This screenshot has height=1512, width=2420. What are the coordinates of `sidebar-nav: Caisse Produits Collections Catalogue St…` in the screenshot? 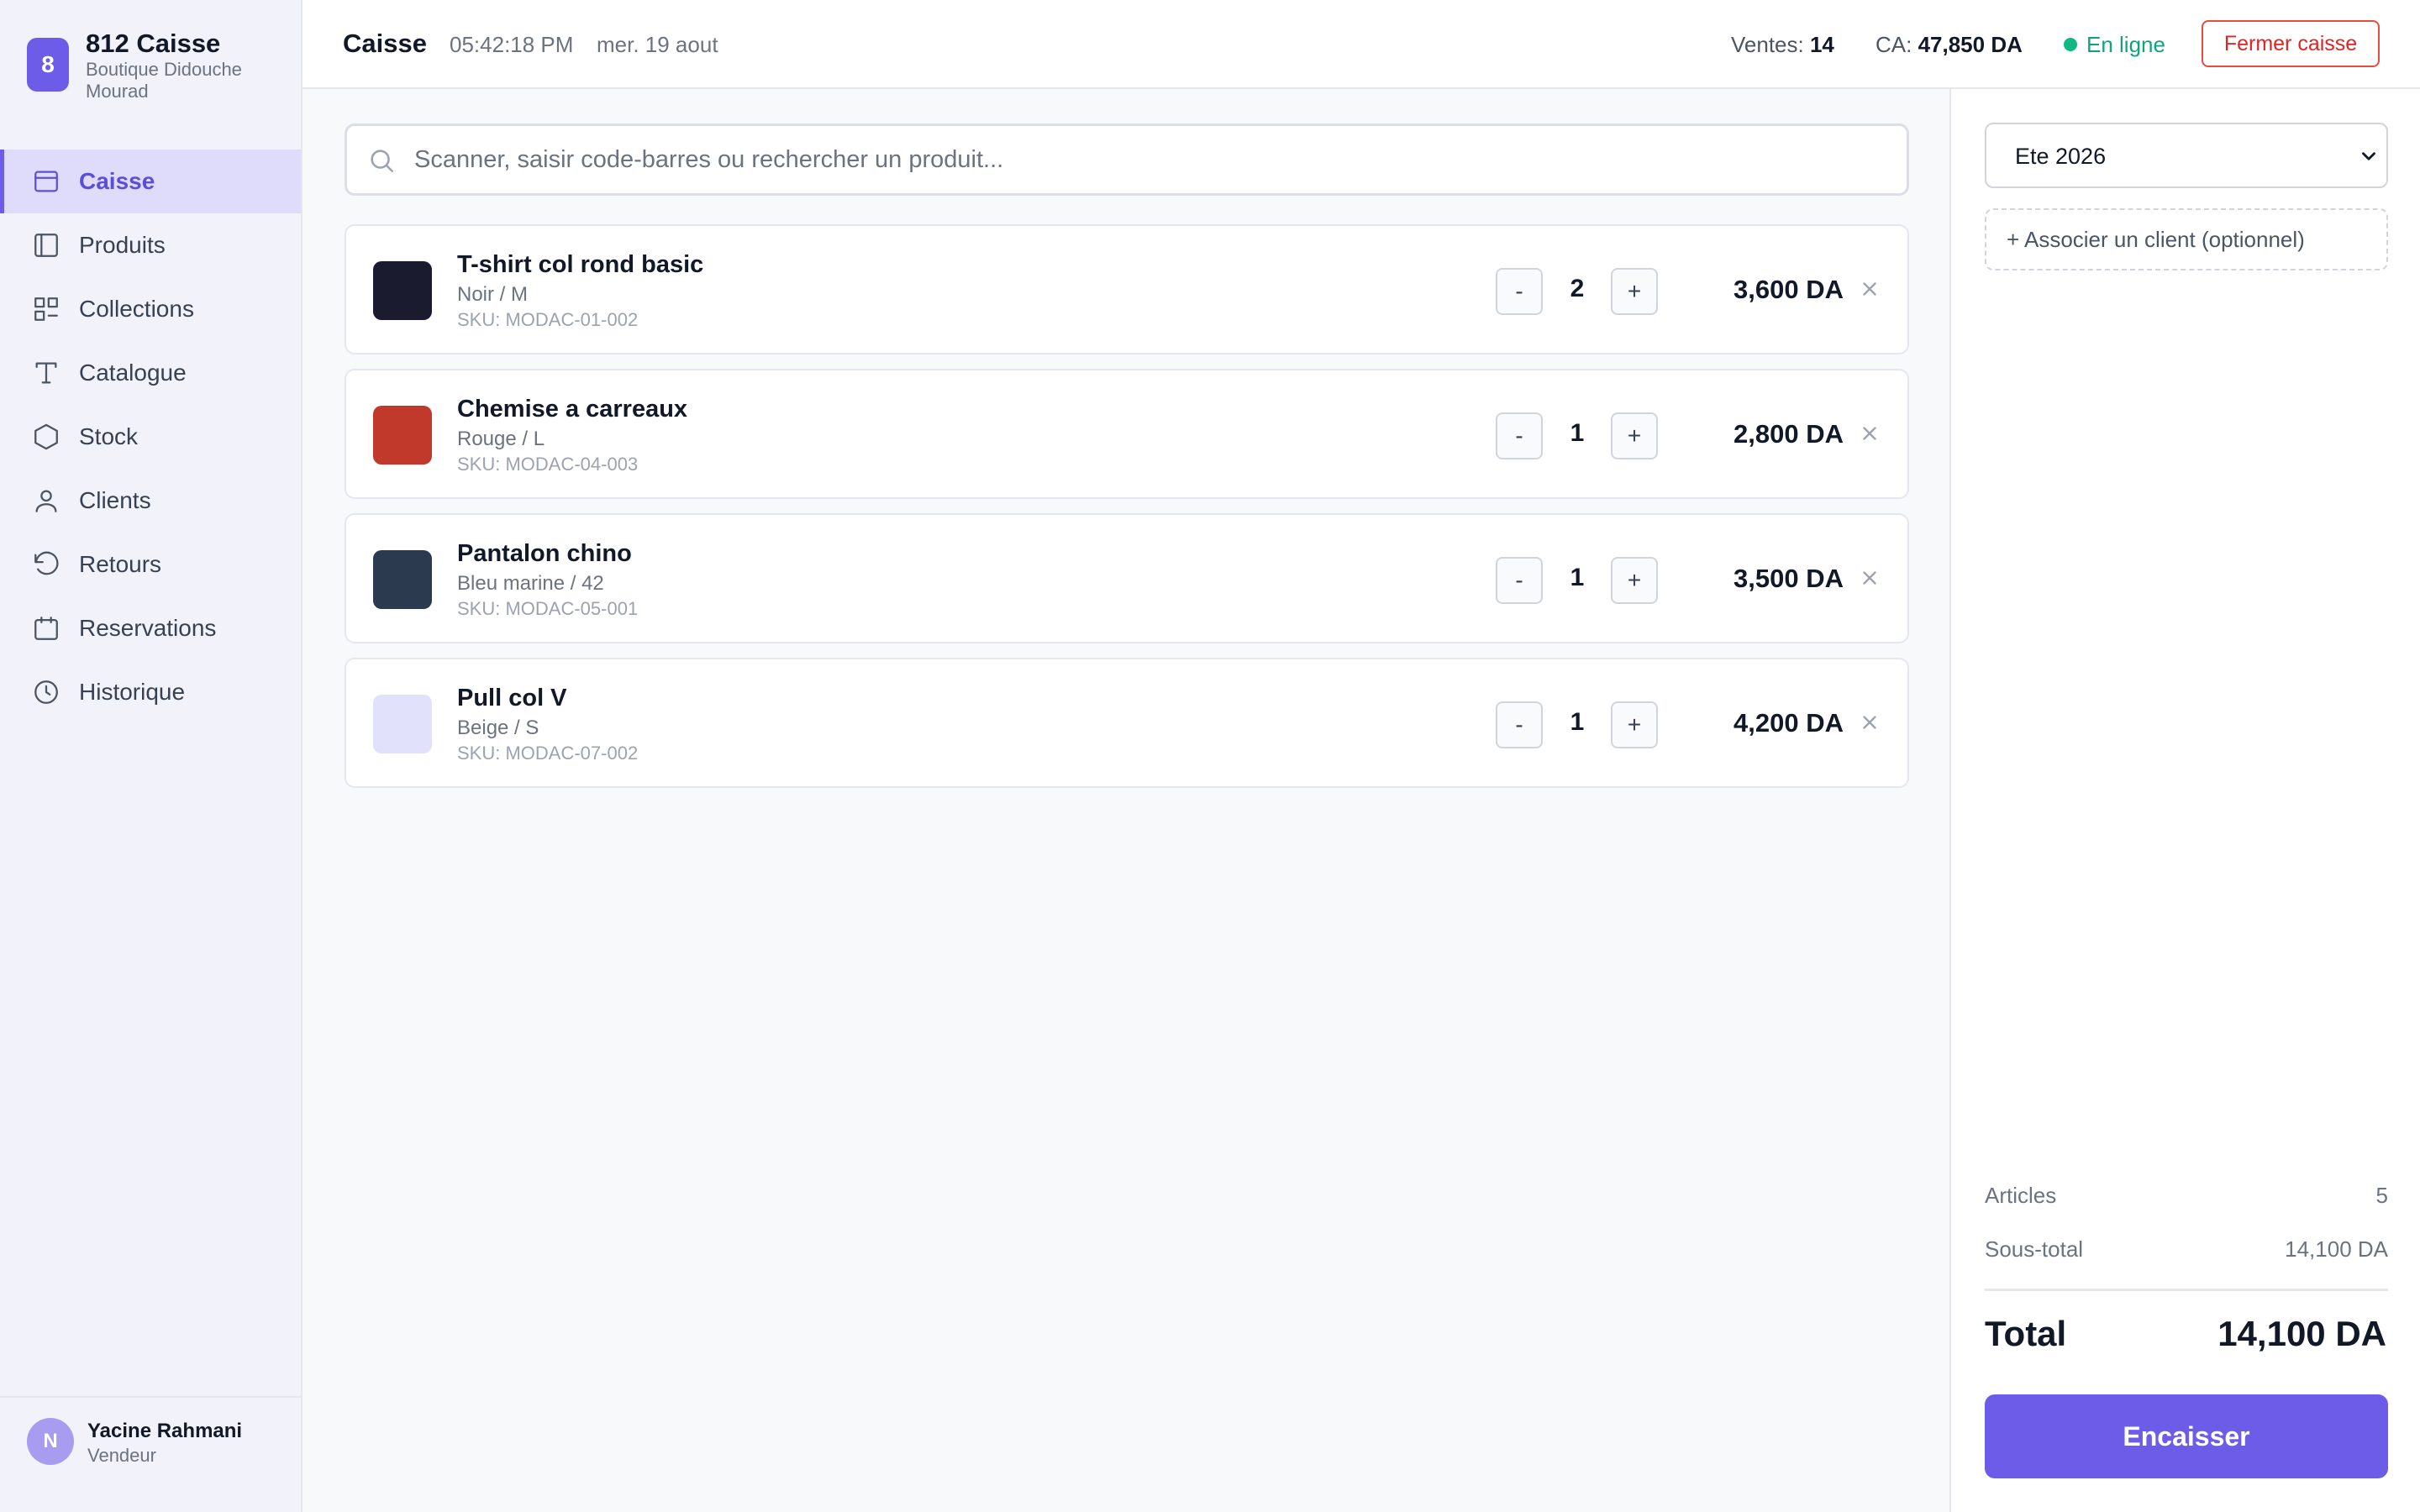 It's located at (150, 437).